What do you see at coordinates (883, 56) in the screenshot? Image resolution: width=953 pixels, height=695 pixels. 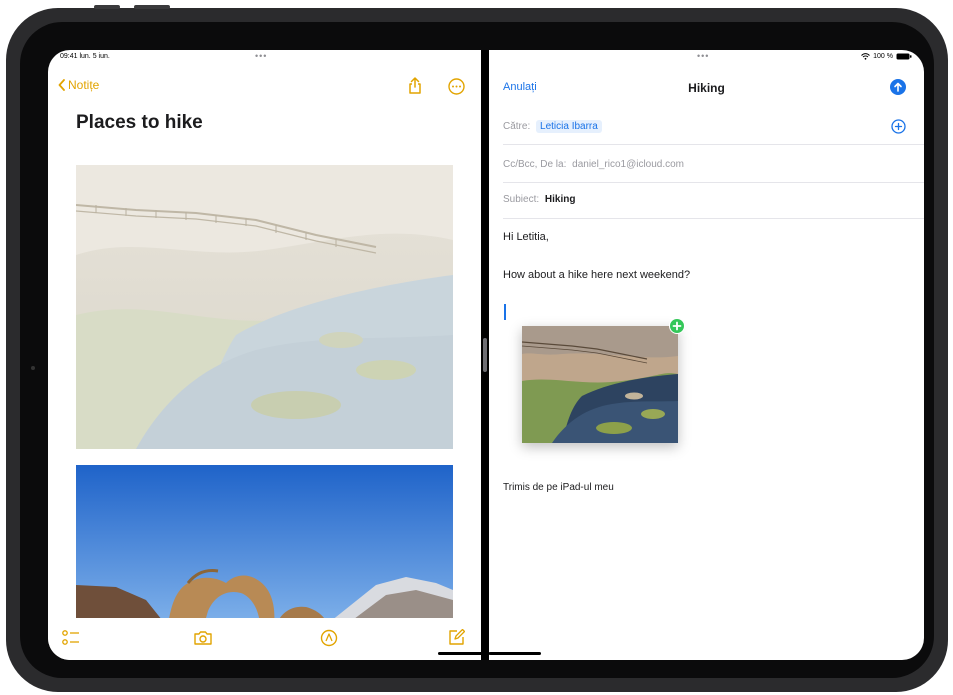 I see `battery-percent: 100 %` at bounding box center [883, 56].